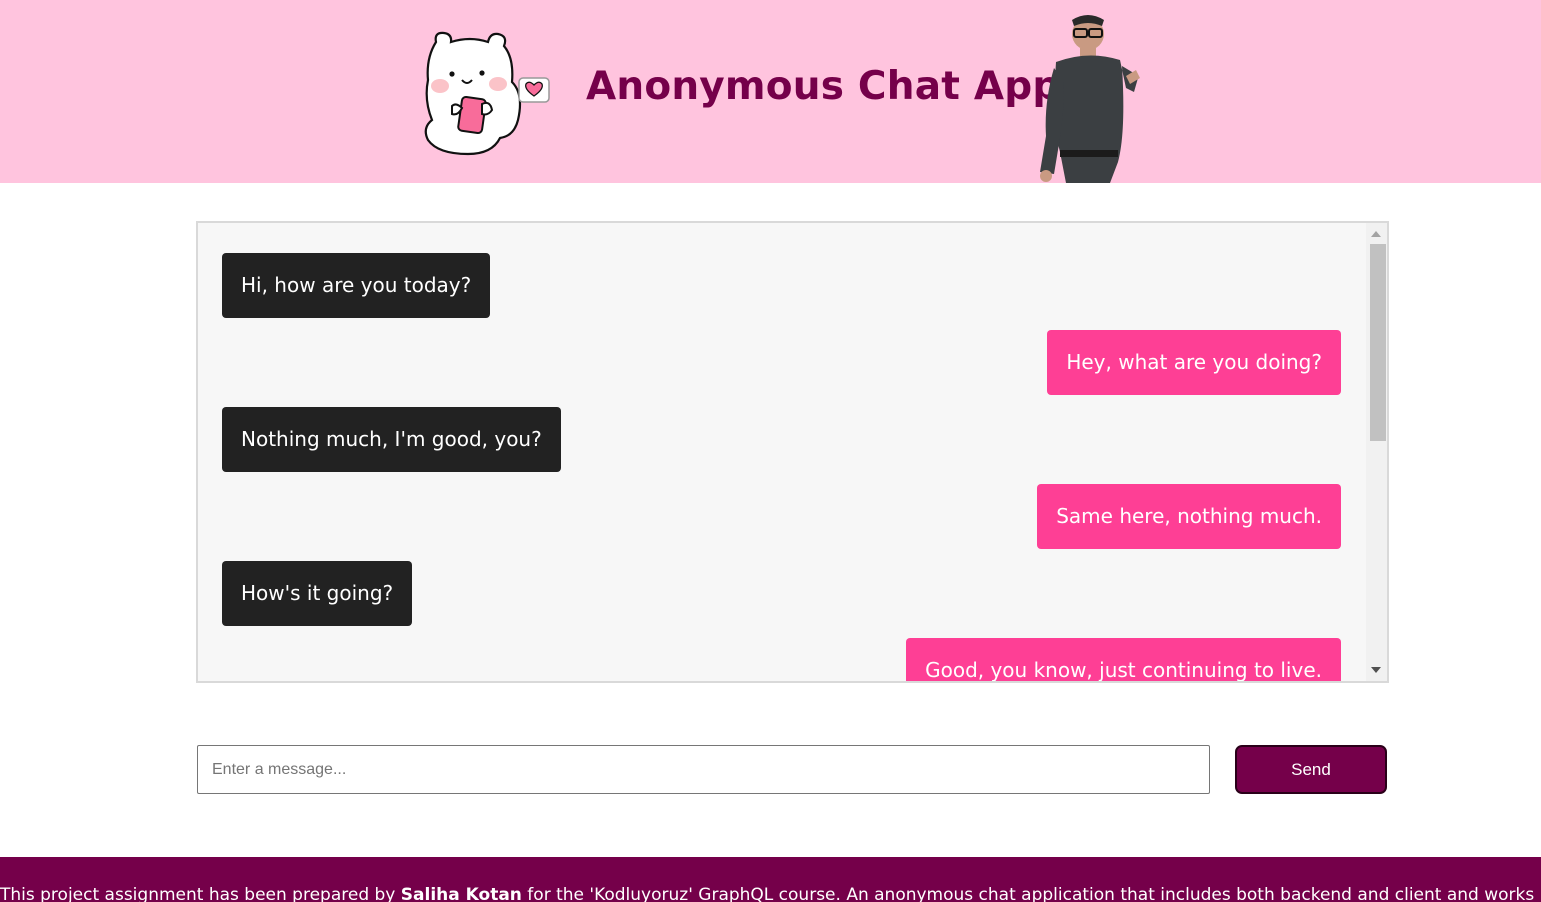  I want to click on scroll-up-arrow-icon, so click(1376, 234).